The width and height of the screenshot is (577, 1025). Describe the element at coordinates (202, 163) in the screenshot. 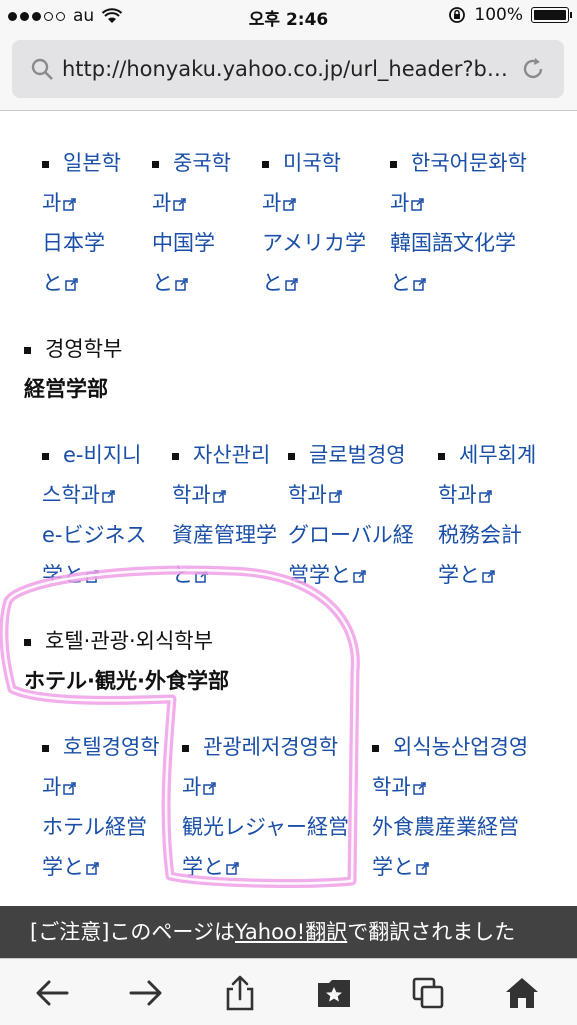

I see `course-link: 중국학` at that location.